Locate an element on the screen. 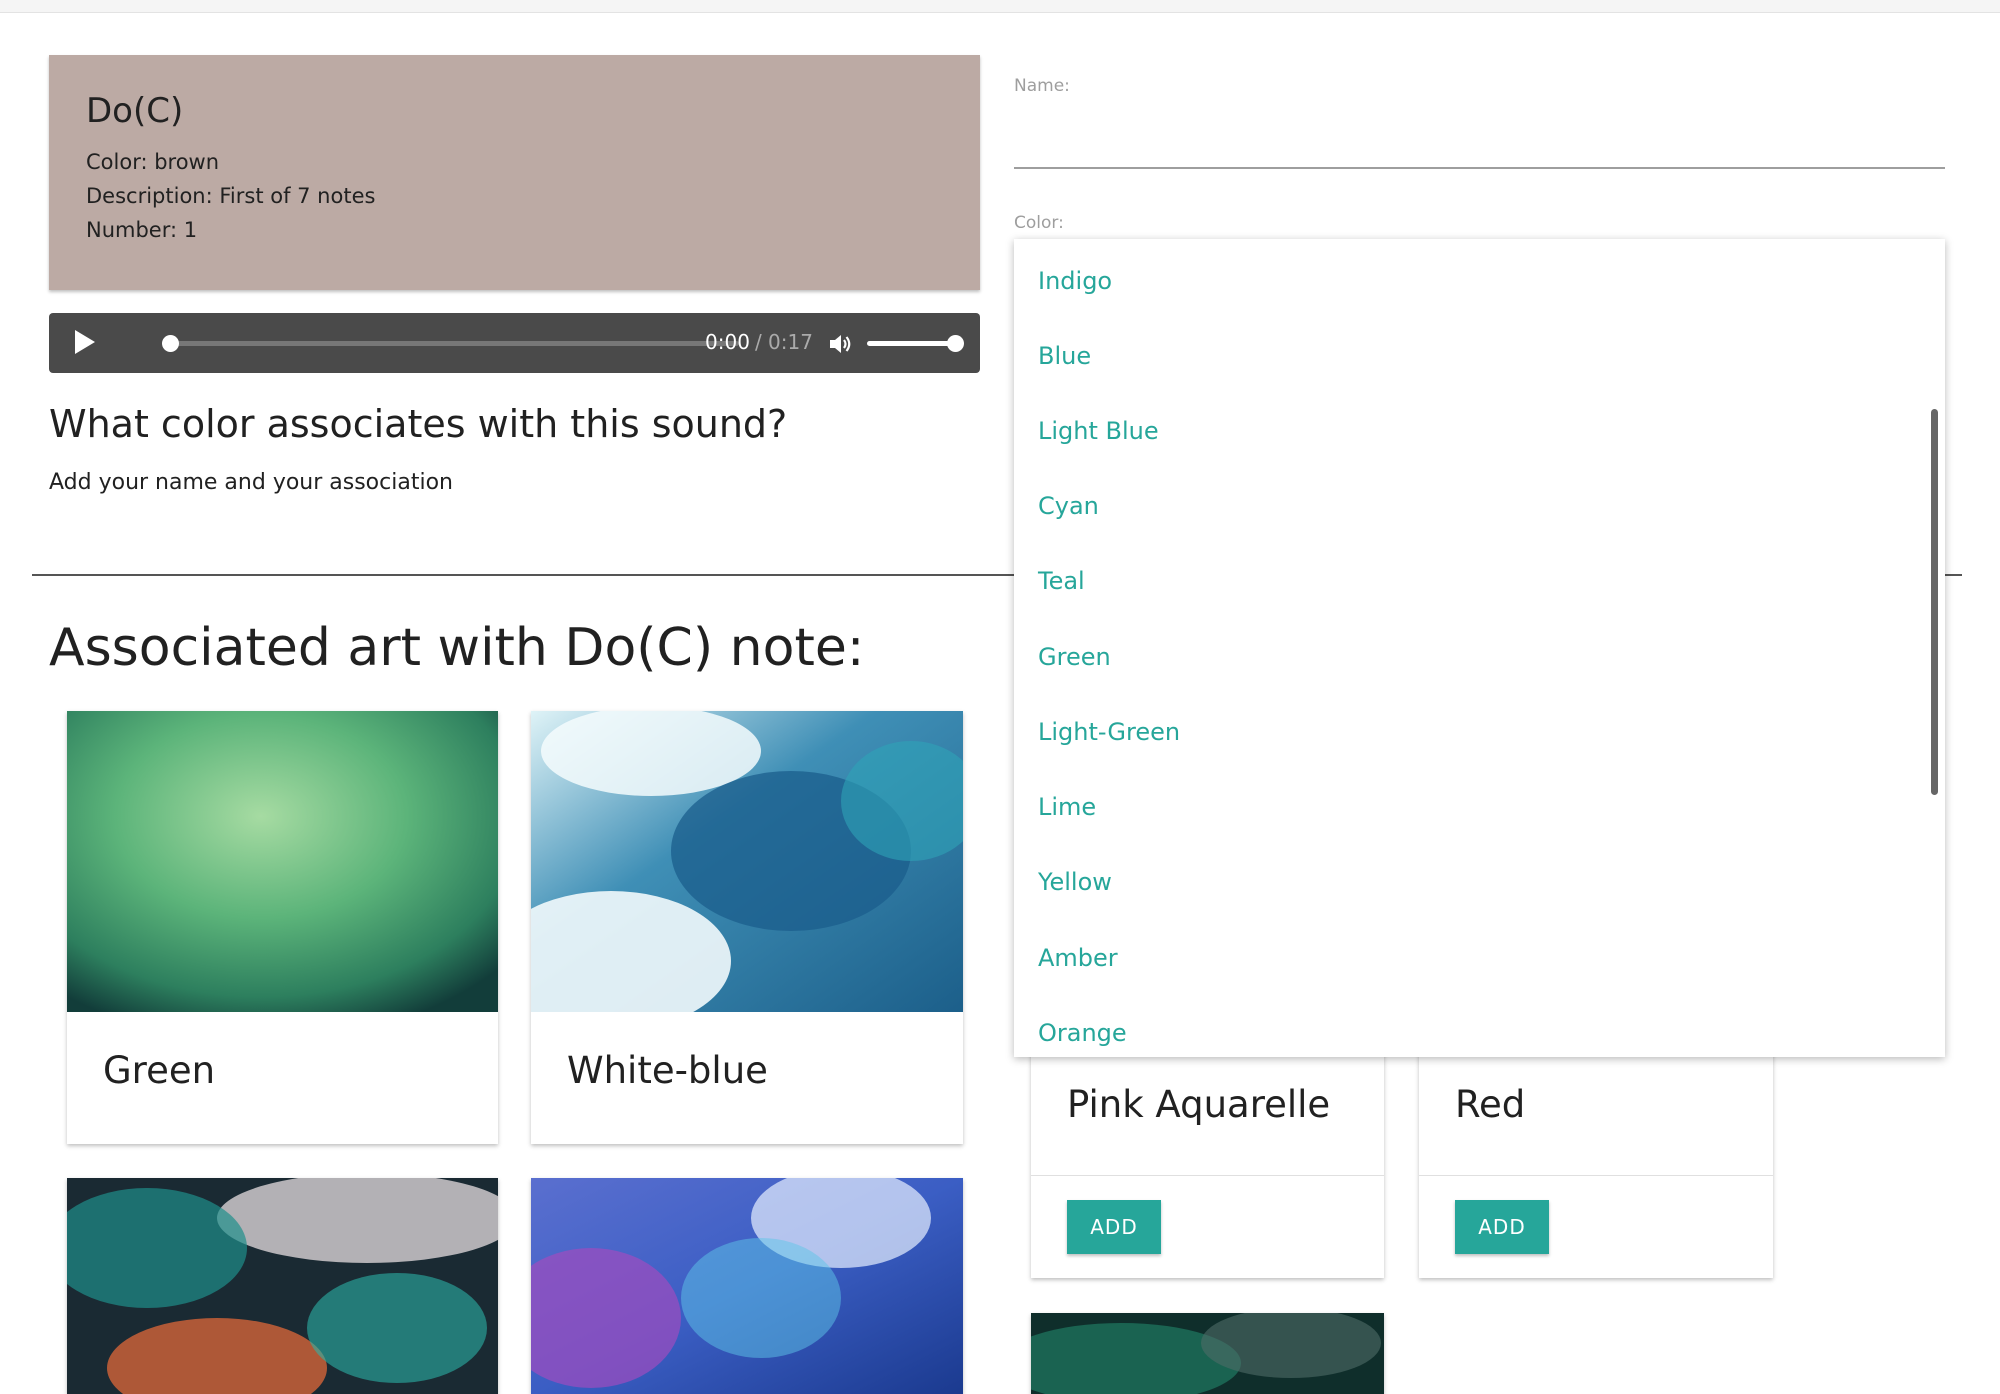  association-instruction: Add your name and your association is located at coordinates (251, 482).